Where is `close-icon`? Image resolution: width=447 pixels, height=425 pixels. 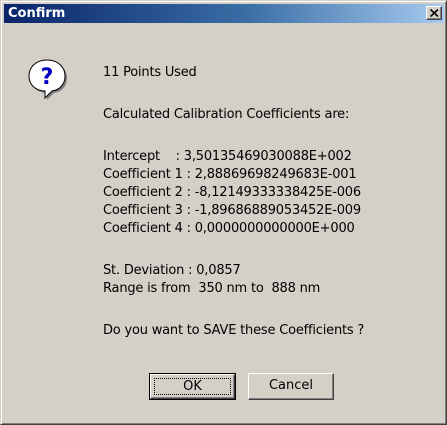 close-icon is located at coordinates (434, 13).